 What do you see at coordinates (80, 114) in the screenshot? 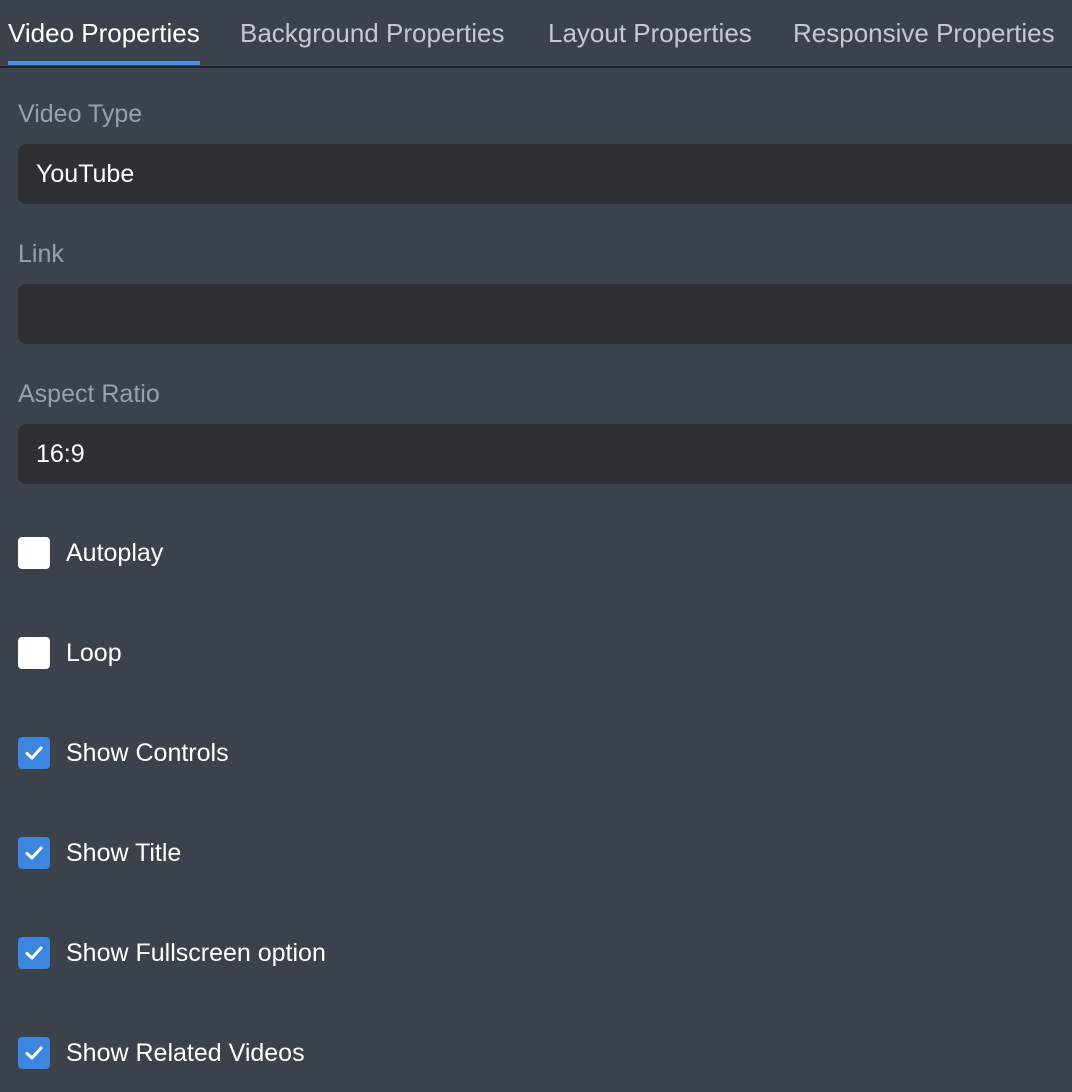
I see `video-type-label: Video Type` at bounding box center [80, 114].